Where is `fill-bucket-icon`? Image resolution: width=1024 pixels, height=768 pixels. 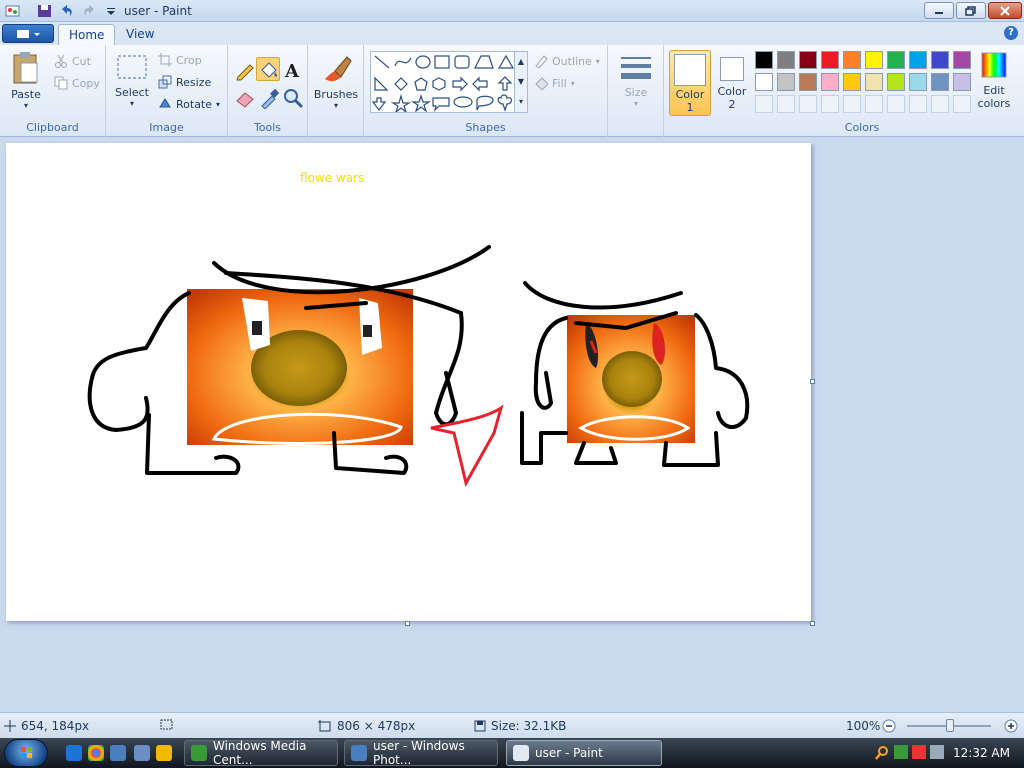 fill-bucket-icon is located at coordinates (268, 69).